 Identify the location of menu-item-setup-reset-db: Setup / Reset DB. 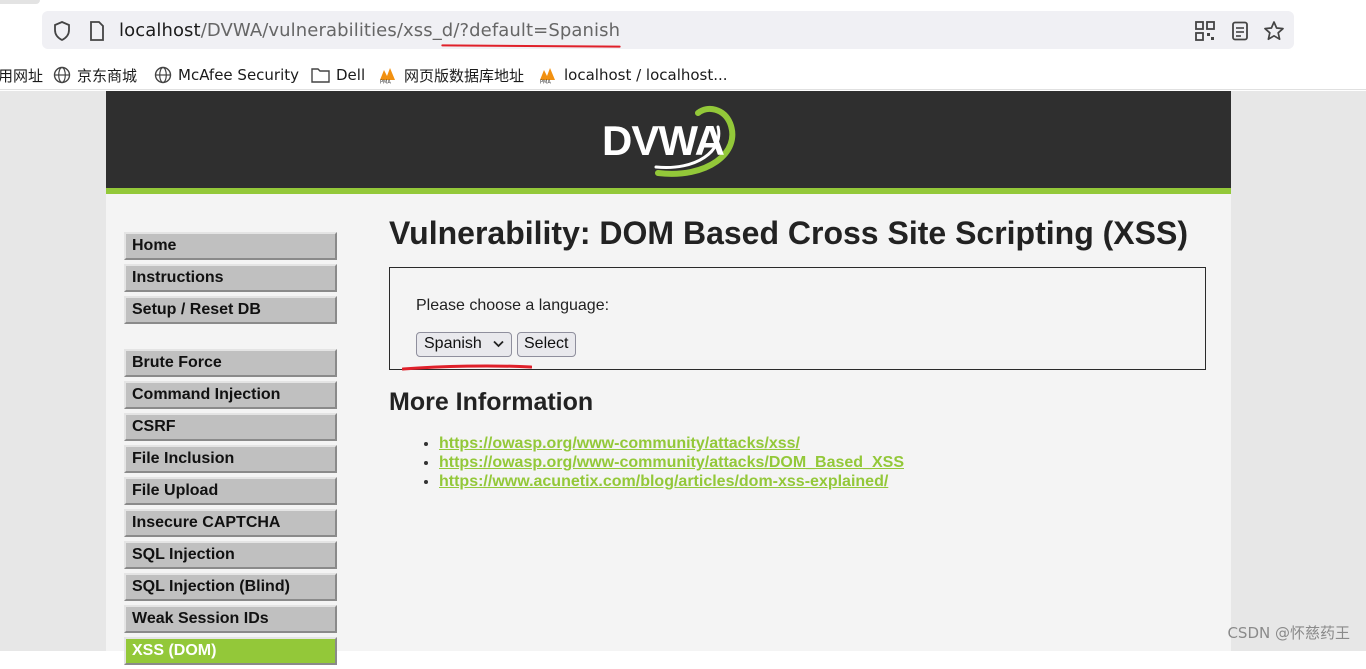
(230, 310).